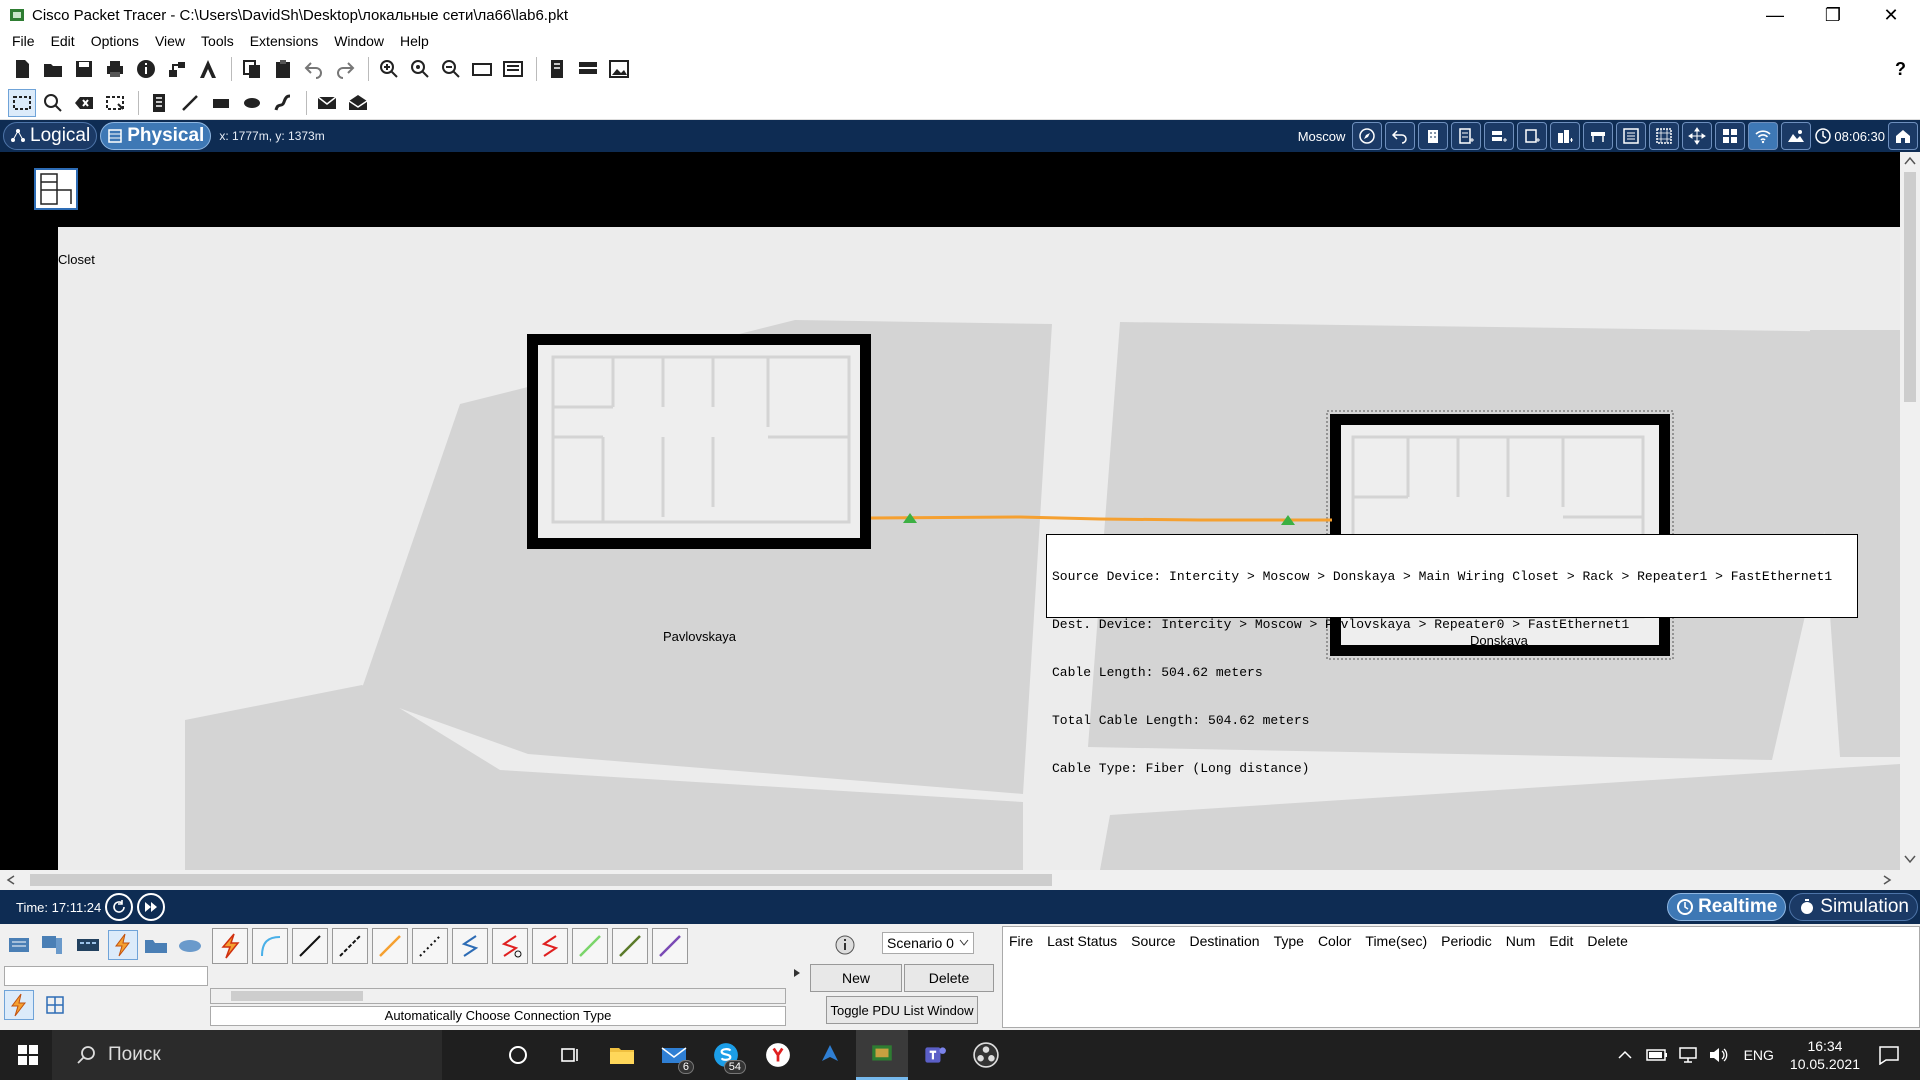 This screenshot has height=1080, width=1920. I want to click on wireless-icon, so click(1763, 136).